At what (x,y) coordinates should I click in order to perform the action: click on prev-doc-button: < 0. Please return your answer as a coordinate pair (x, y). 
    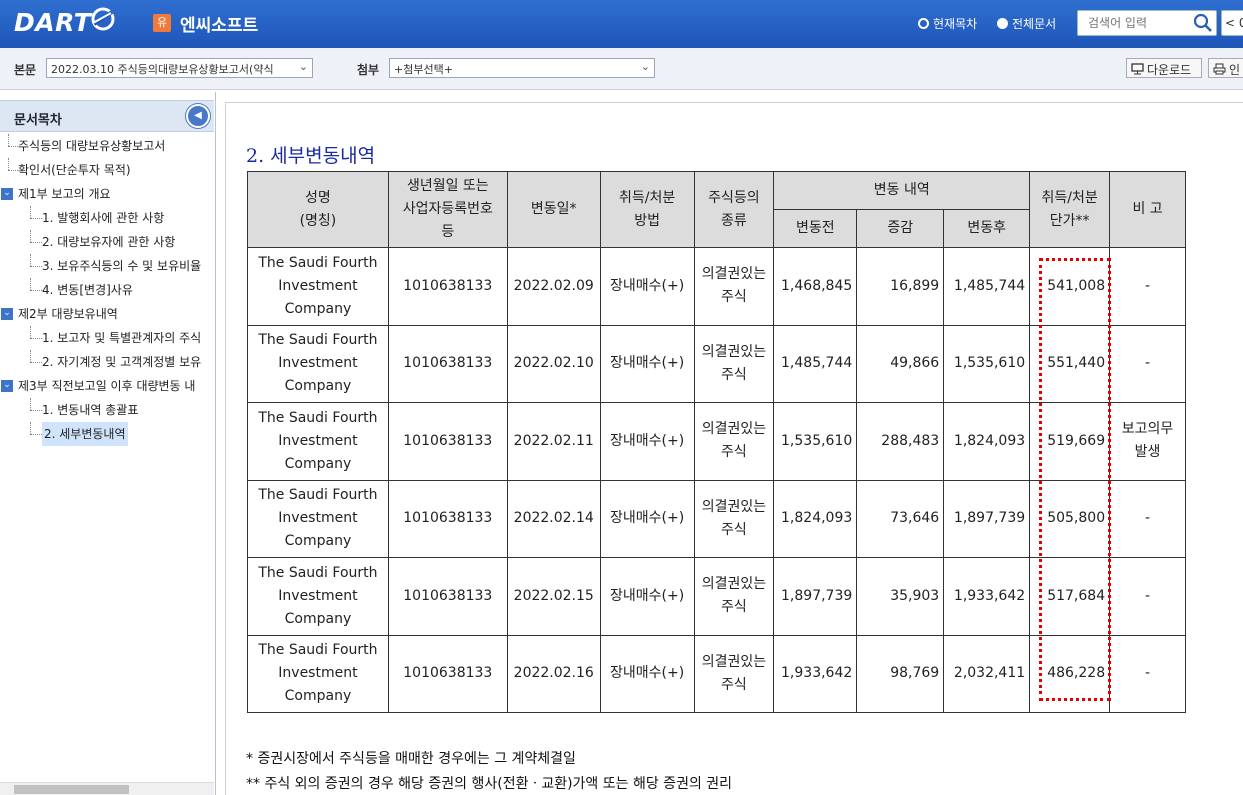
    Looking at the image, I should click on (1232, 23).